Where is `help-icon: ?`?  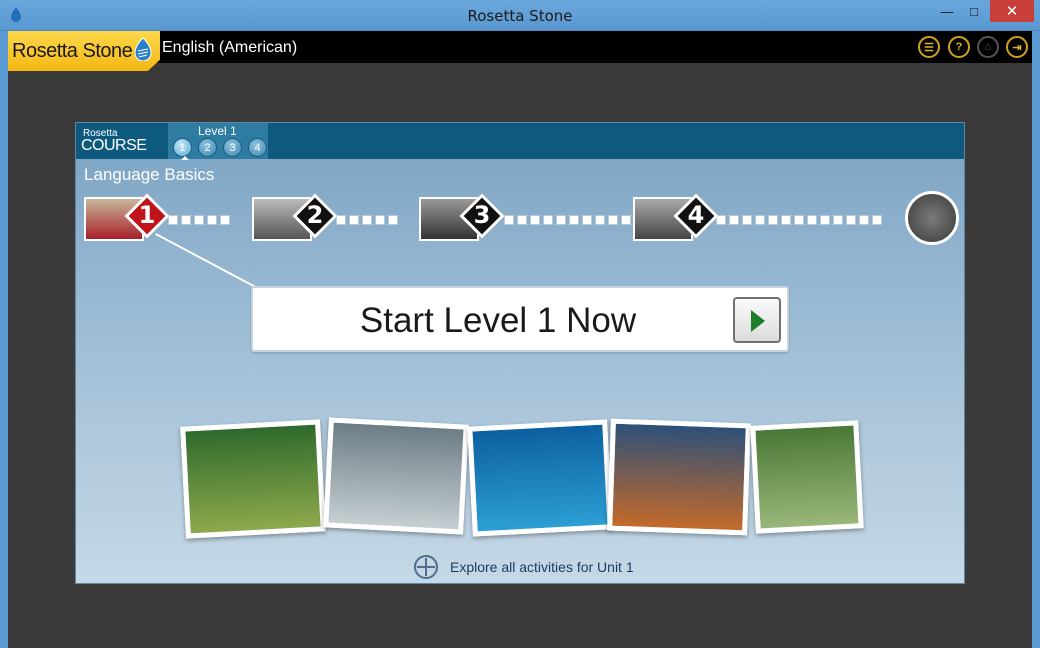
help-icon: ? is located at coordinates (959, 47).